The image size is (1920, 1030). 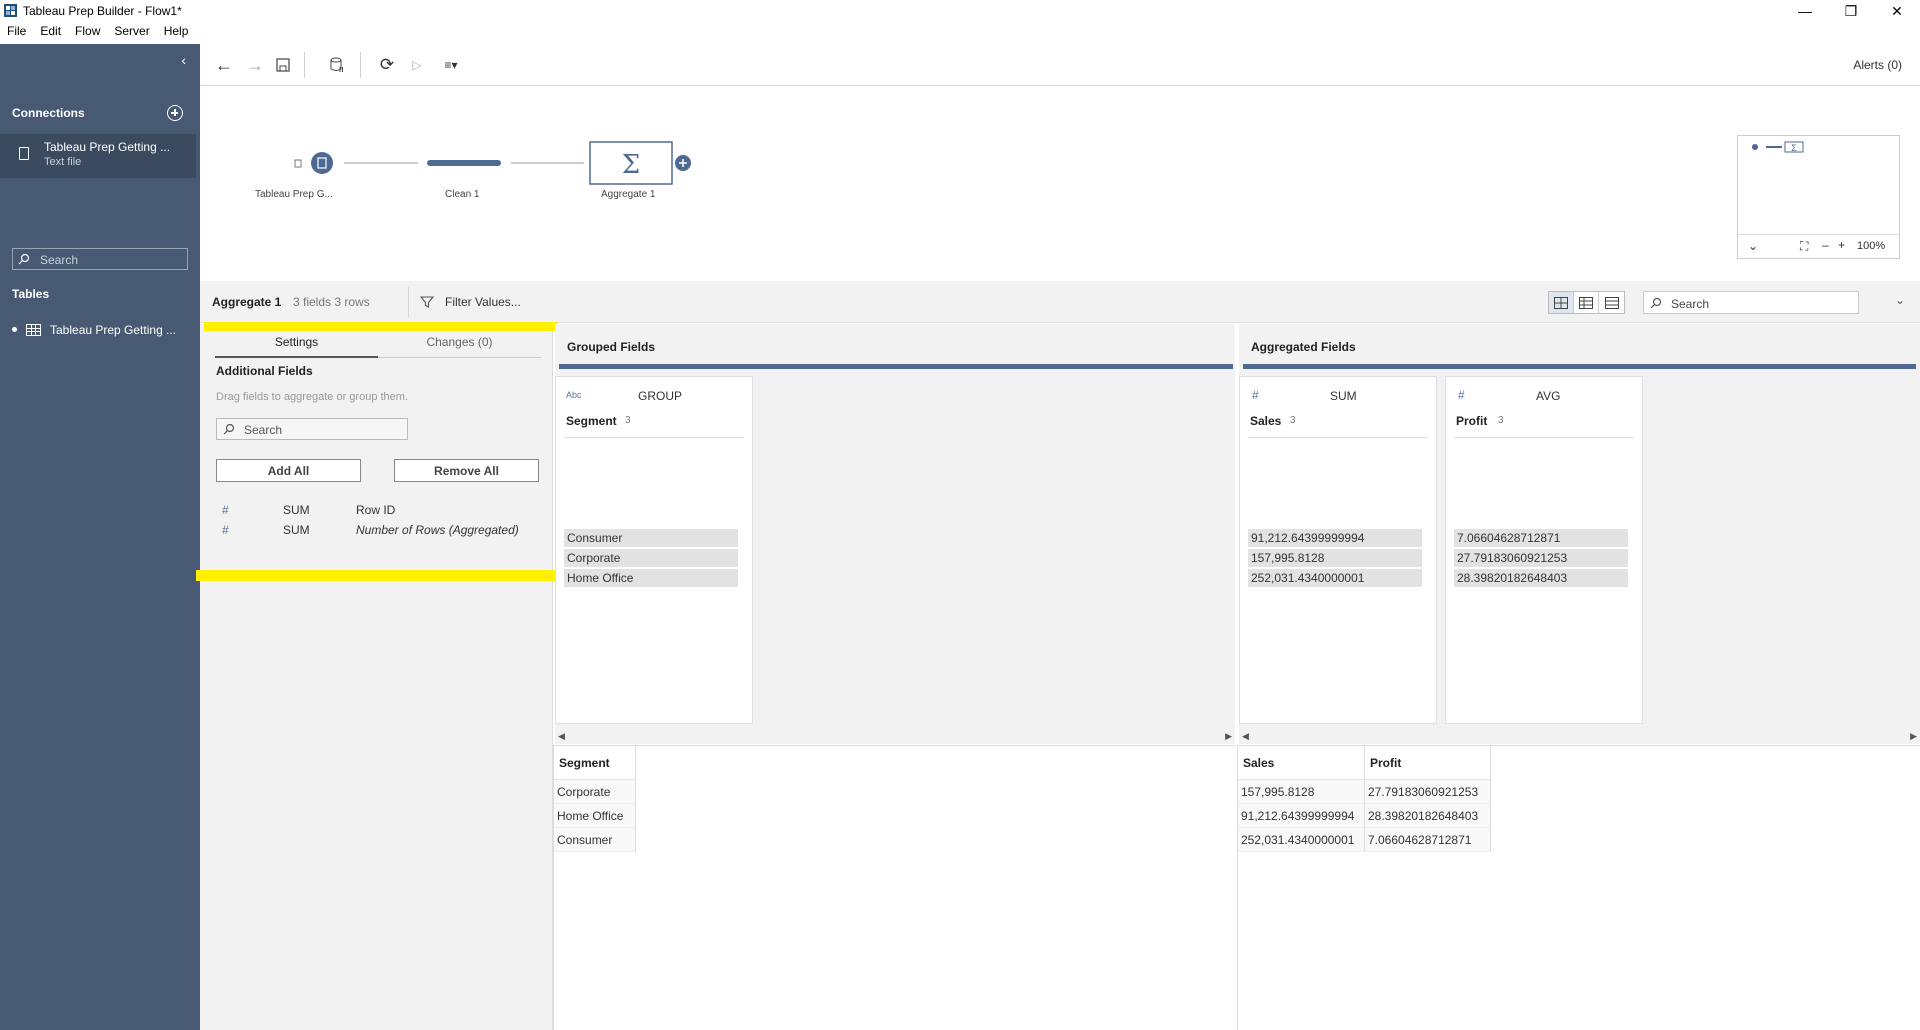 What do you see at coordinates (1301, 840) in the screenshot?
I see `grid-cell: 252,031.4340000001` at bounding box center [1301, 840].